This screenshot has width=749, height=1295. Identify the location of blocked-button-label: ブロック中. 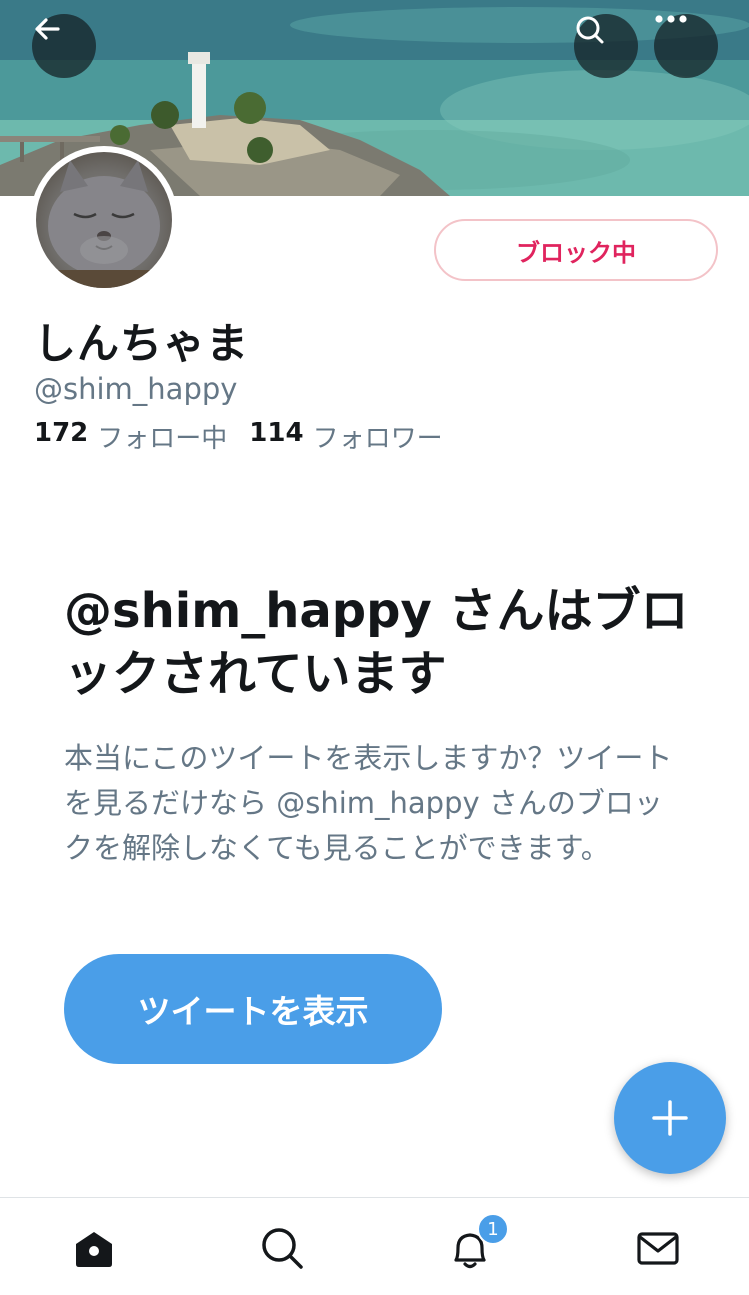
(576, 252).